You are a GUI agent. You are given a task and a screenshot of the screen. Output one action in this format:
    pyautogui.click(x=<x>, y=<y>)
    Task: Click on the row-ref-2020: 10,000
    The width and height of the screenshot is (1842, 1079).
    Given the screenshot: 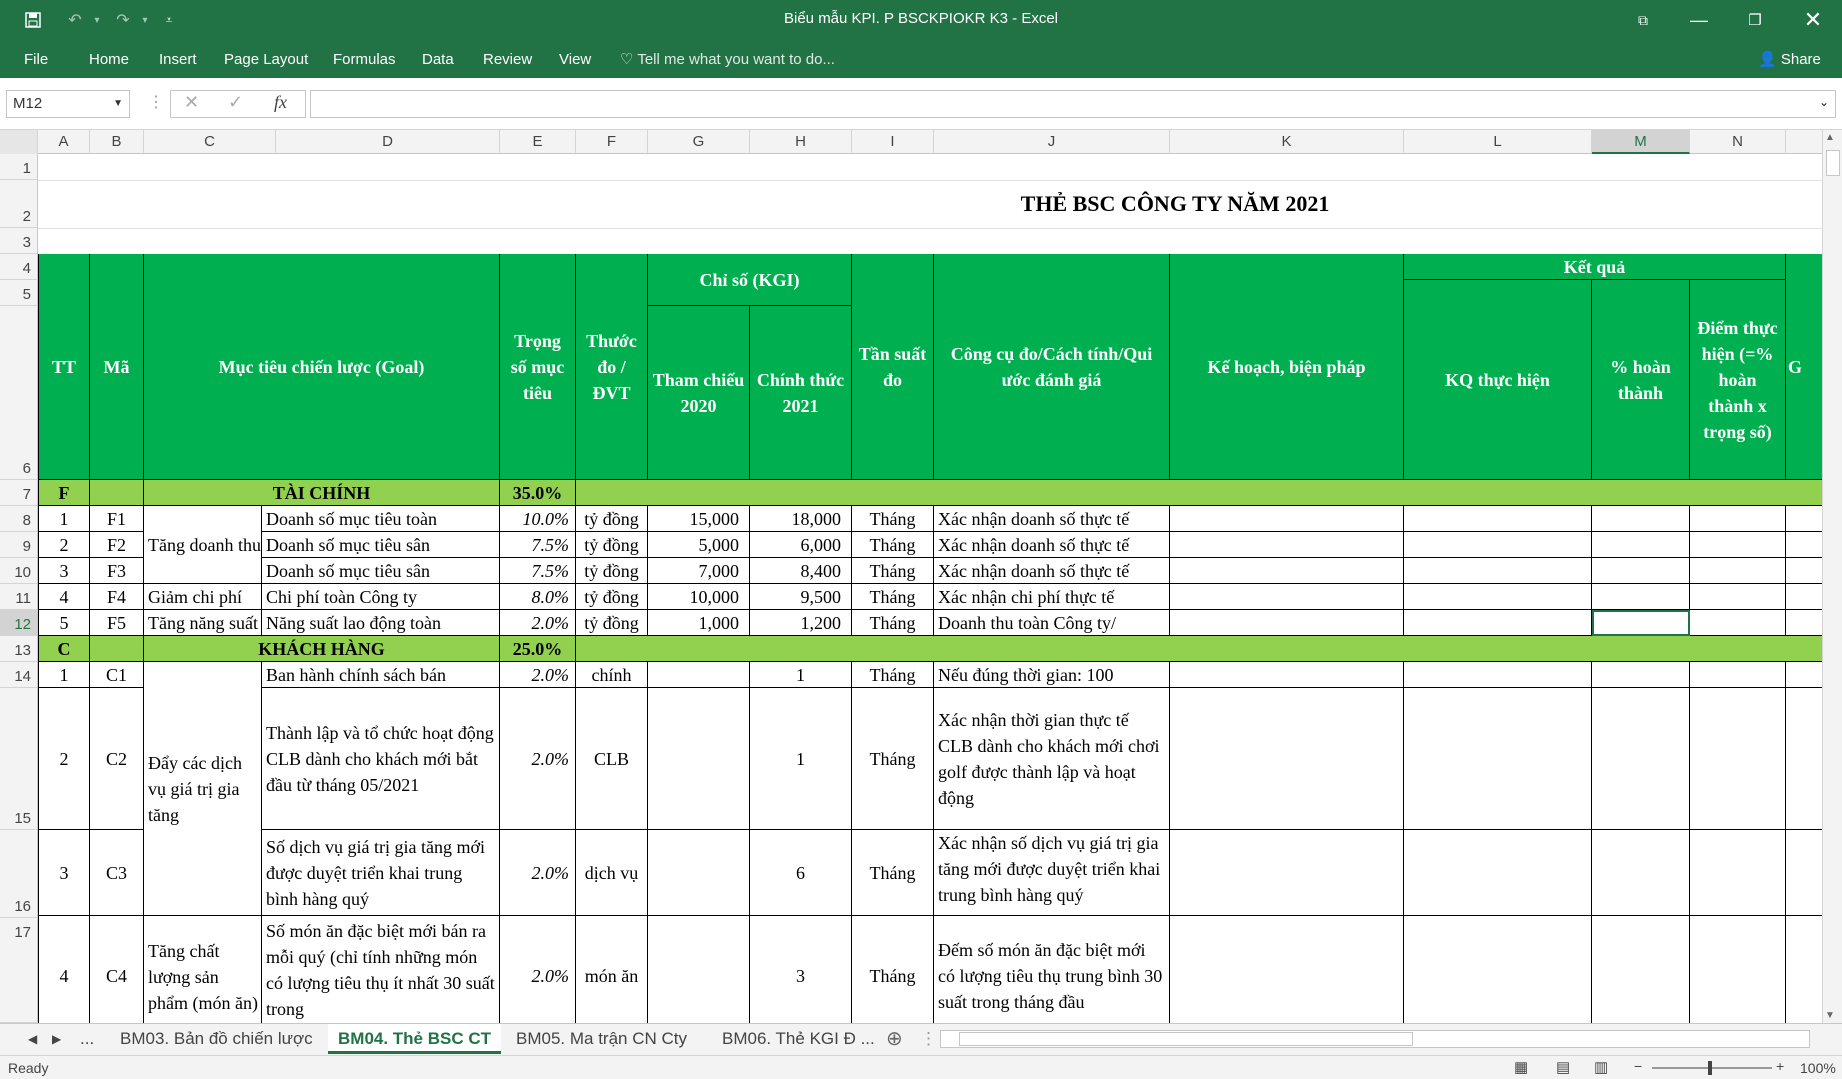 What is the action you would take?
    pyautogui.click(x=699, y=597)
    